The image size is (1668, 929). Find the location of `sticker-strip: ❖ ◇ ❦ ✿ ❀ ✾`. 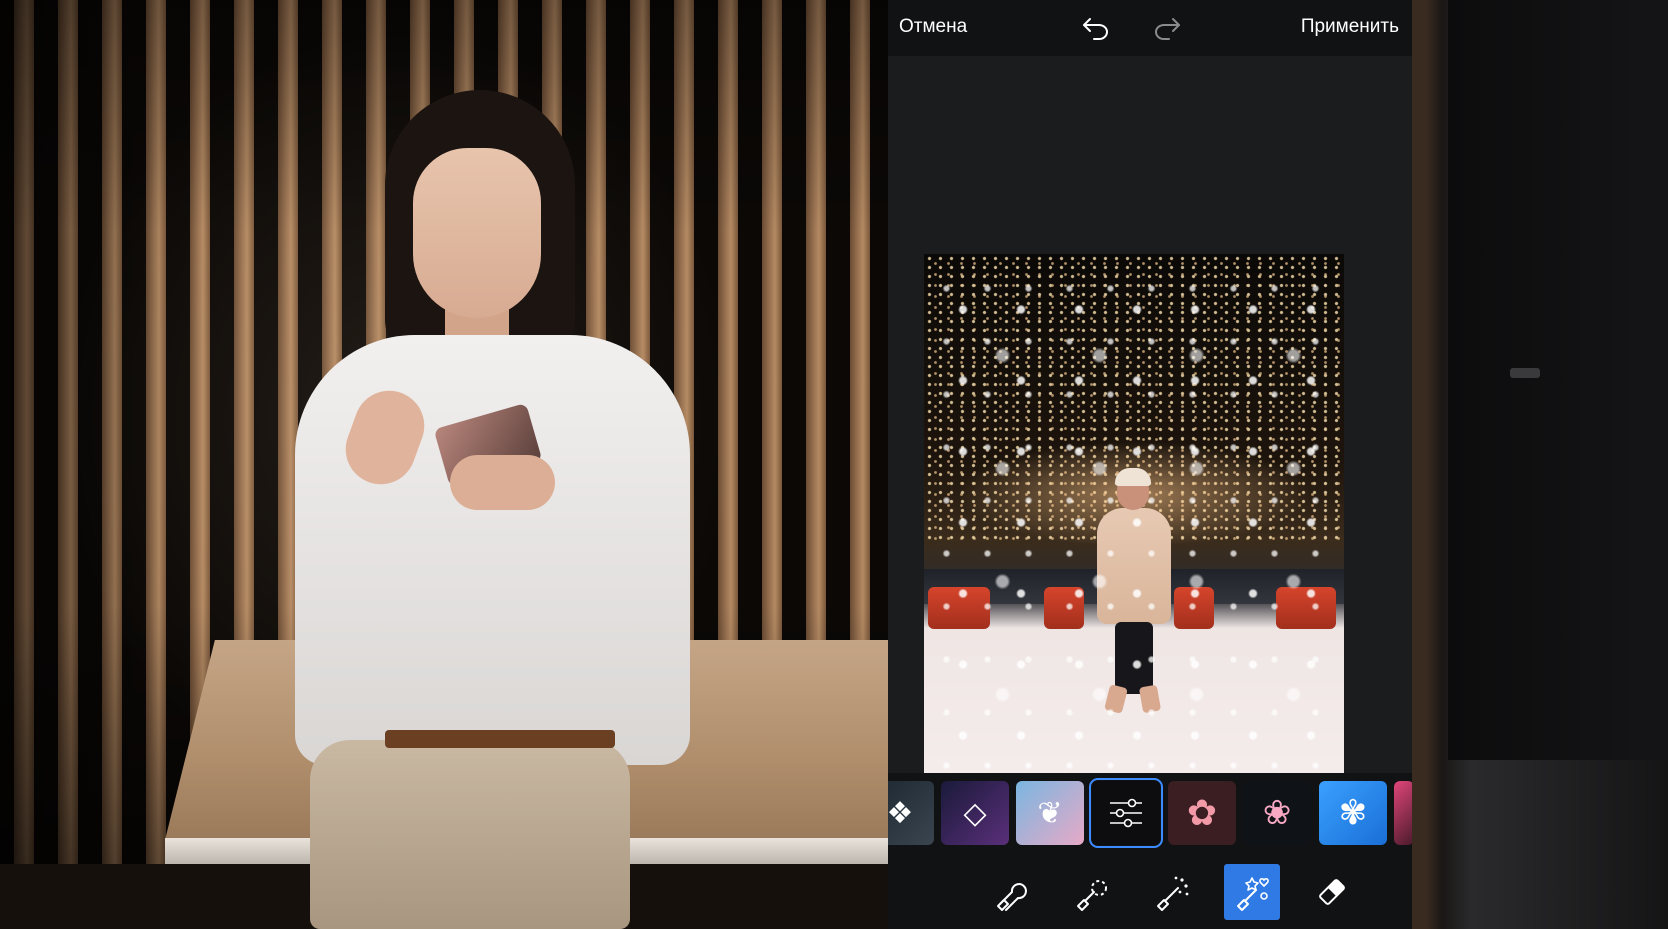

sticker-strip: ❖ ◇ ❦ ✿ ❀ ✾ is located at coordinates (1150, 813).